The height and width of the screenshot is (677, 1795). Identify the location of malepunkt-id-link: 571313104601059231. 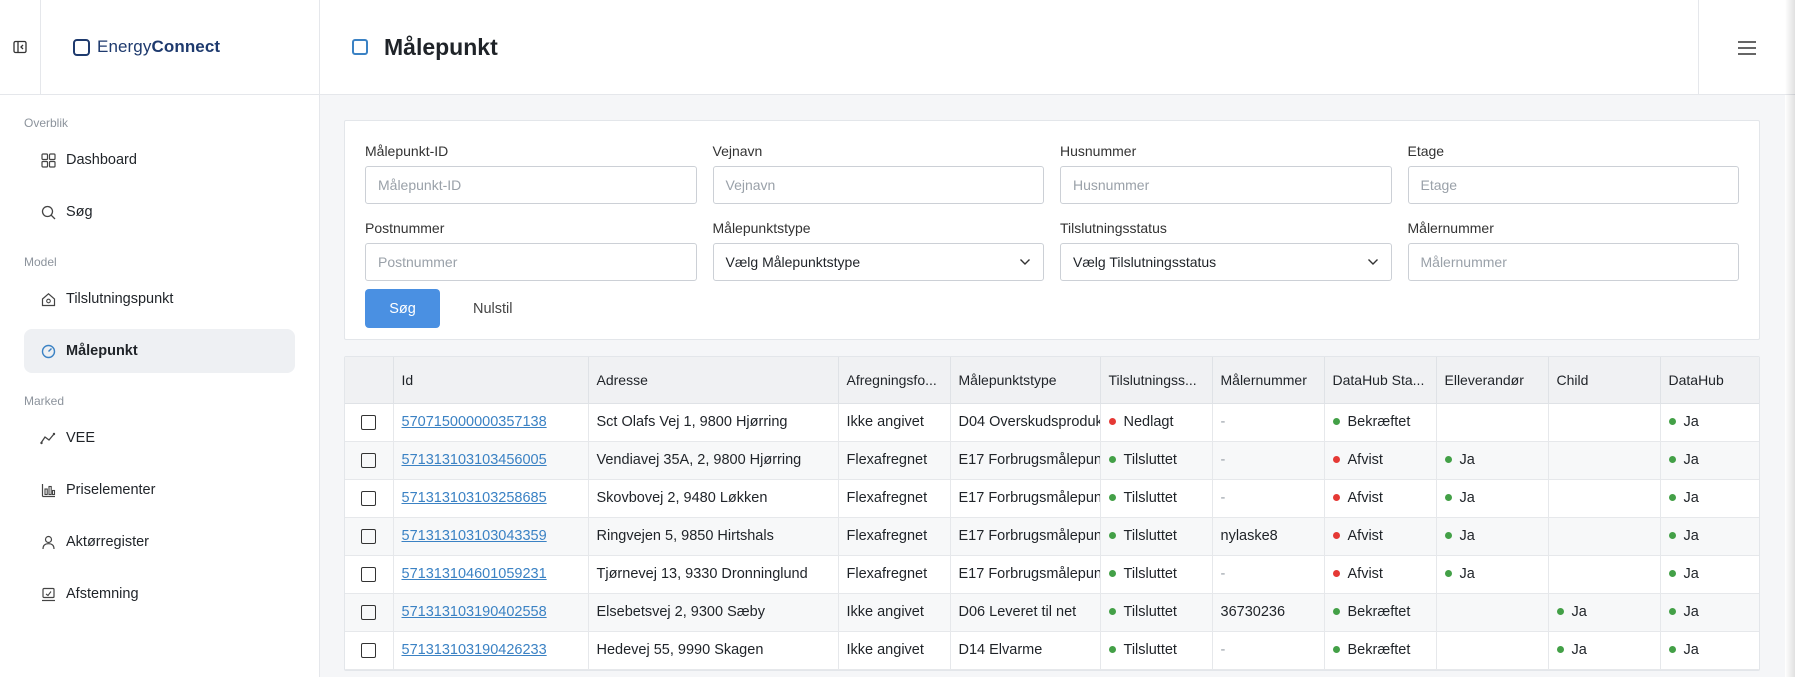
(474, 574).